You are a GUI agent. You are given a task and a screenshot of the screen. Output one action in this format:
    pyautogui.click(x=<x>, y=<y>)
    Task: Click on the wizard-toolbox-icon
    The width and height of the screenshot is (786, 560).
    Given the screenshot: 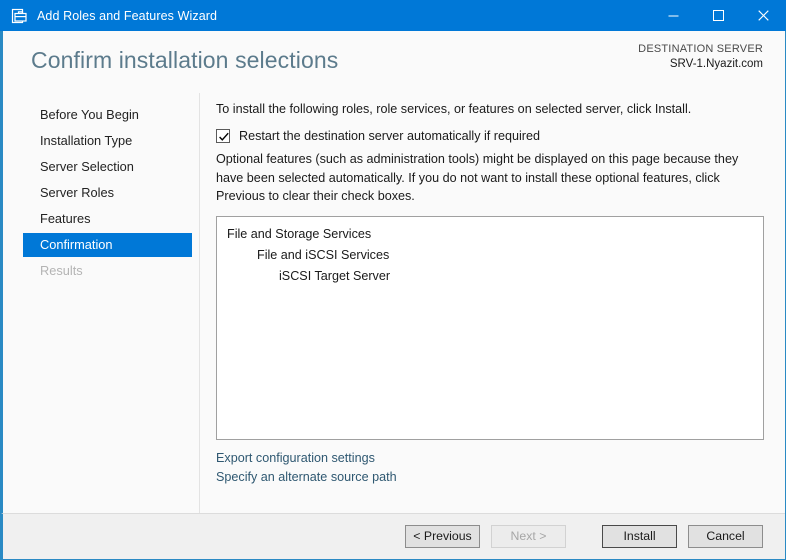 What is the action you would take?
    pyautogui.click(x=19, y=15)
    